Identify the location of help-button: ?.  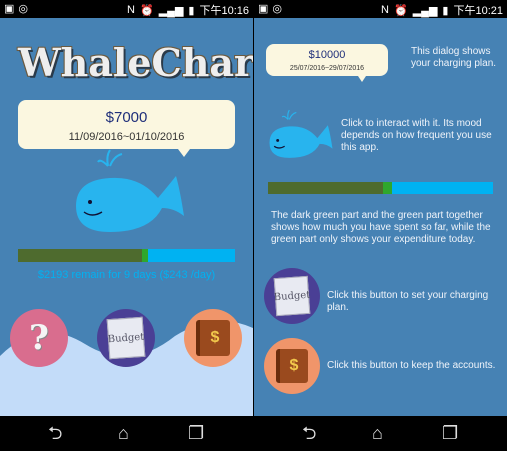
(39, 338).